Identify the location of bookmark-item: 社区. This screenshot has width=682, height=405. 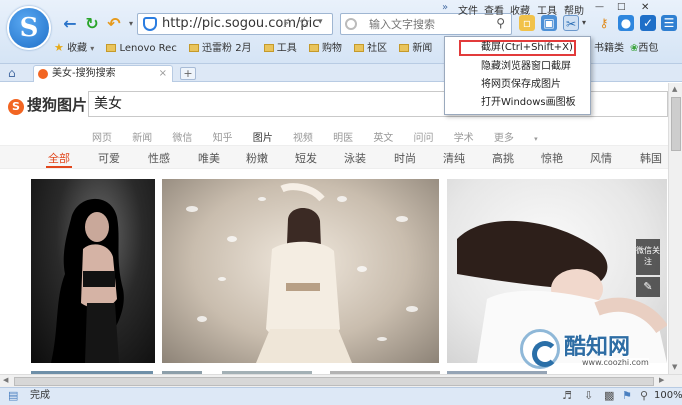
(370, 49).